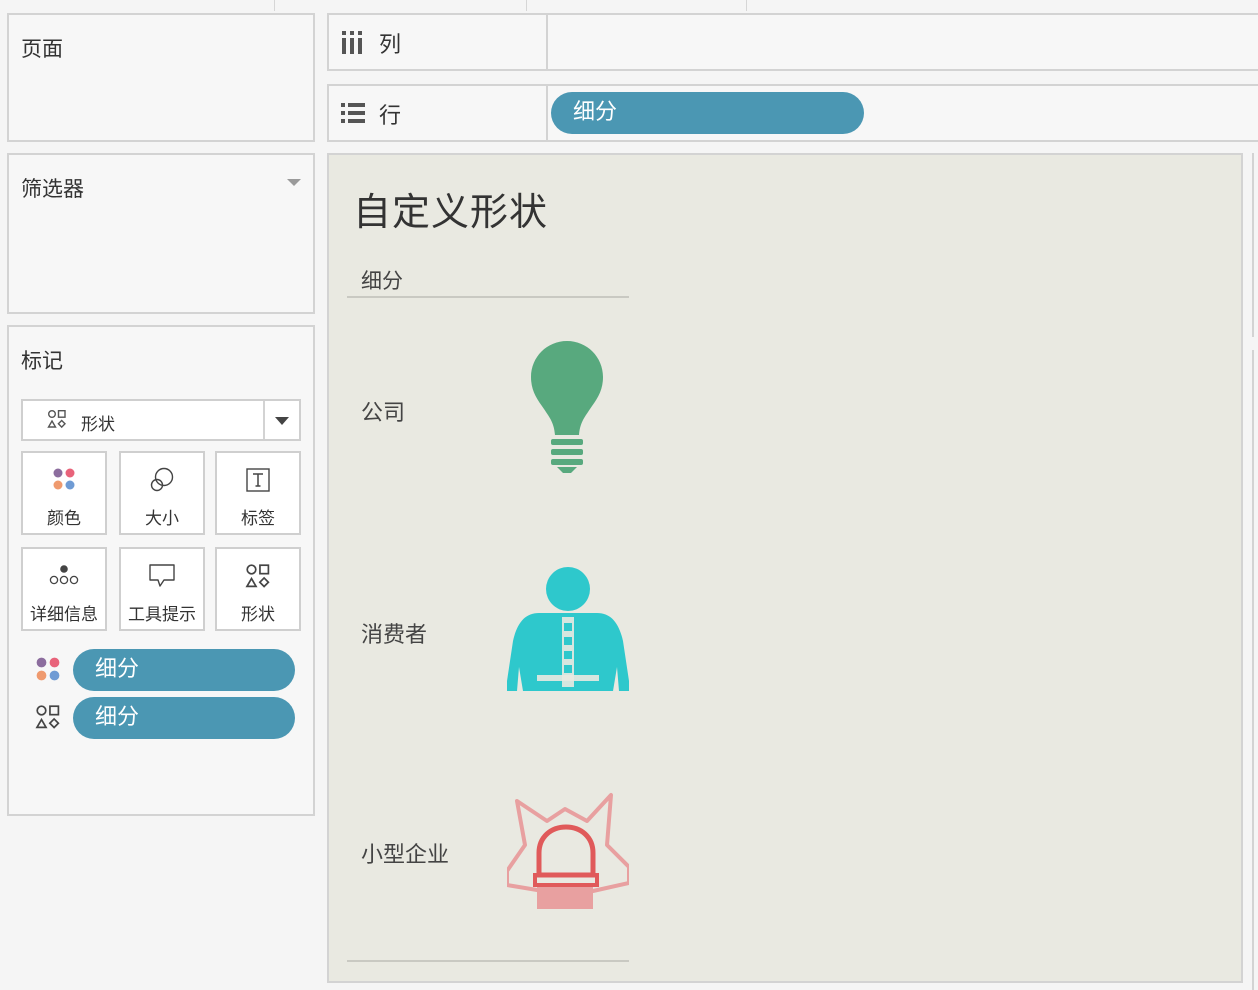 This screenshot has width=1258, height=990. Describe the element at coordinates (64, 615) in the screenshot. I see `detail-button-label: 详细信息` at that location.